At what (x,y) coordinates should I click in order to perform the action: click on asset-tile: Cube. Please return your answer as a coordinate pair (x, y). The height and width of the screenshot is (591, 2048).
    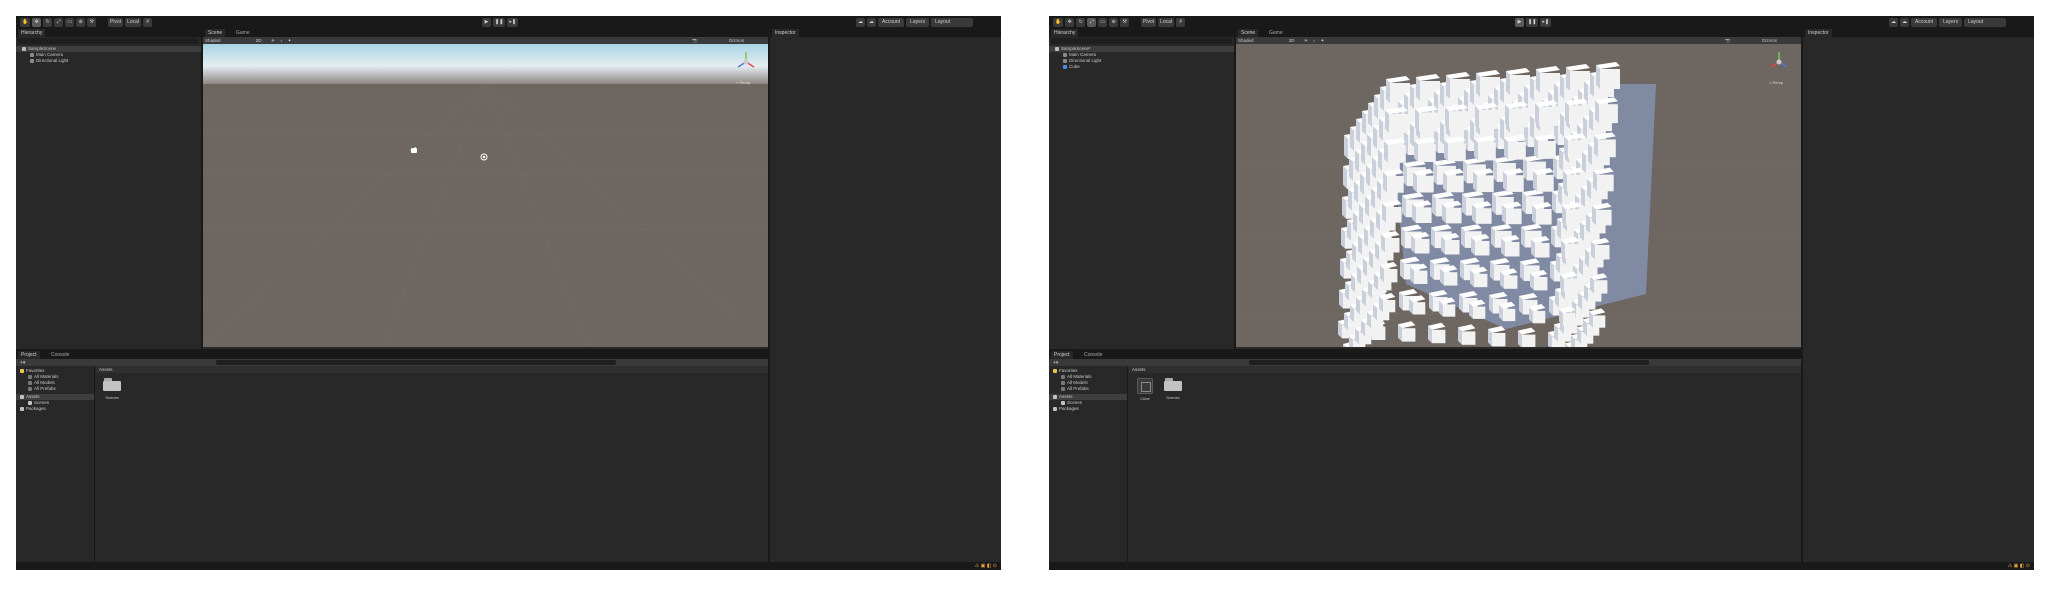
    Looking at the image, I should click on (1145, 389).